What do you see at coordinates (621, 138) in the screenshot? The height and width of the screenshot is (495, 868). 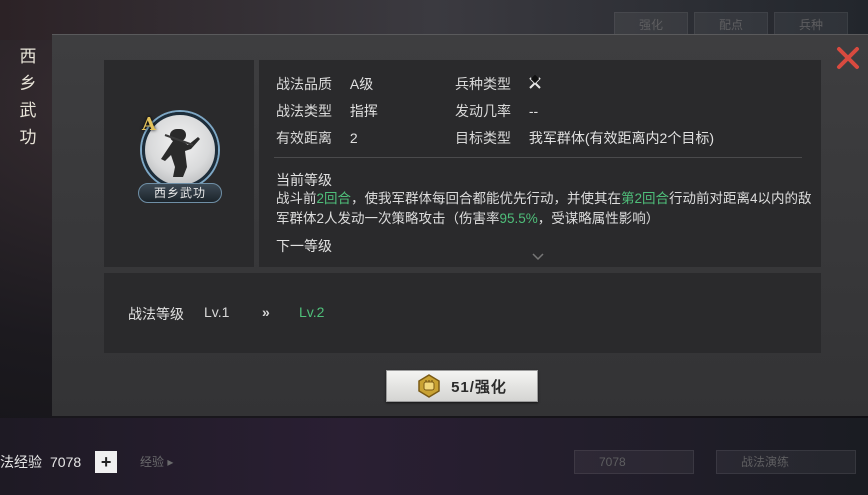 I see `target-value: 我军群体(有效距离内2个目标)` at bounding box center [621, 138].